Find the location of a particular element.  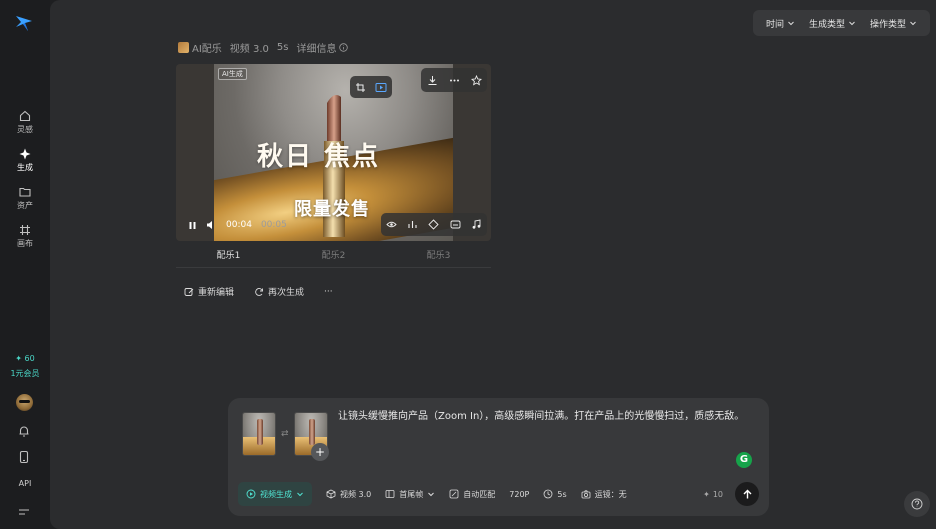

op-type-filter-label: 操作类型 is located at coordinates (887, 24).